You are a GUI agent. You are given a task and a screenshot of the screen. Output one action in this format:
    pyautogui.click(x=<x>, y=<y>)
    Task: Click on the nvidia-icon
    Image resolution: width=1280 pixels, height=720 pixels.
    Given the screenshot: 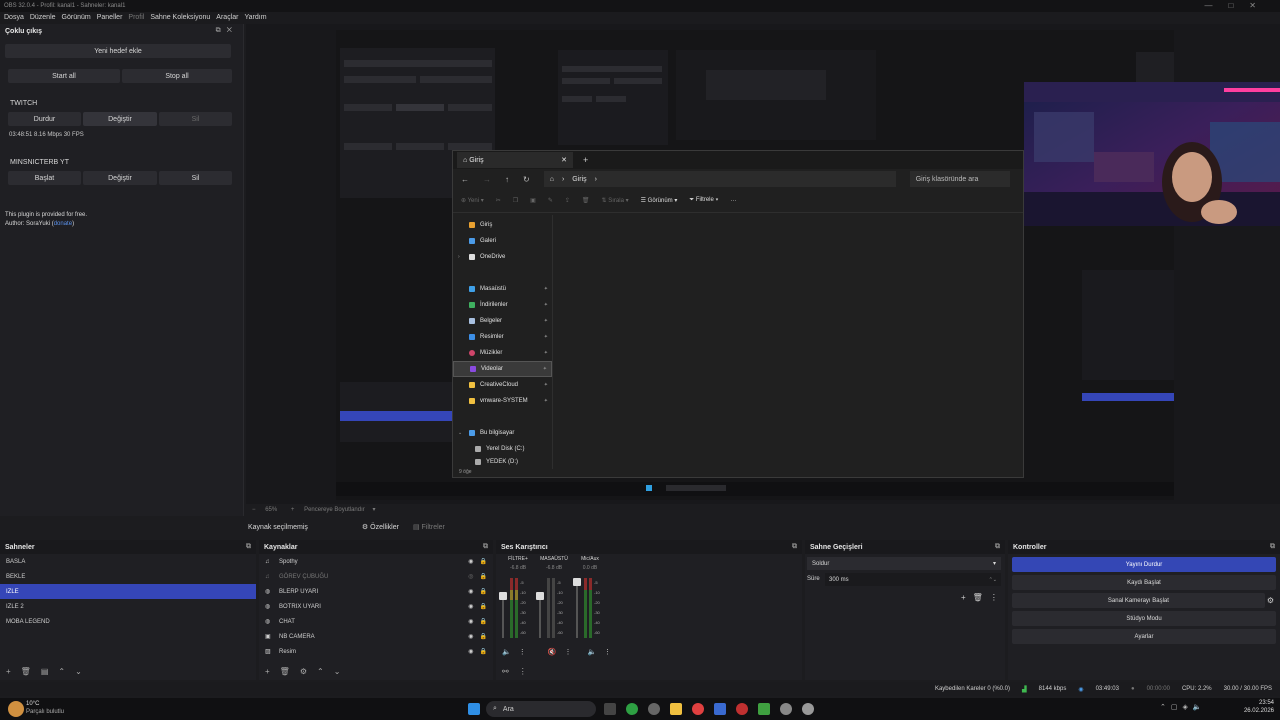 What is the action you would take?
    pyautogui.click(x=764, y=709)
    